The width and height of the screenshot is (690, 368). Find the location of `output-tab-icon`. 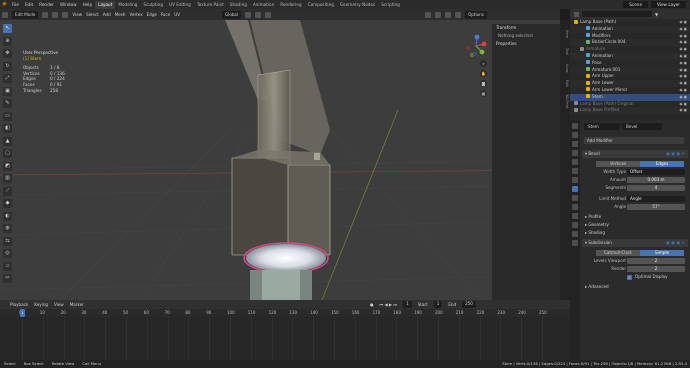

output-tab-icon is located at coordinates (575, 144).